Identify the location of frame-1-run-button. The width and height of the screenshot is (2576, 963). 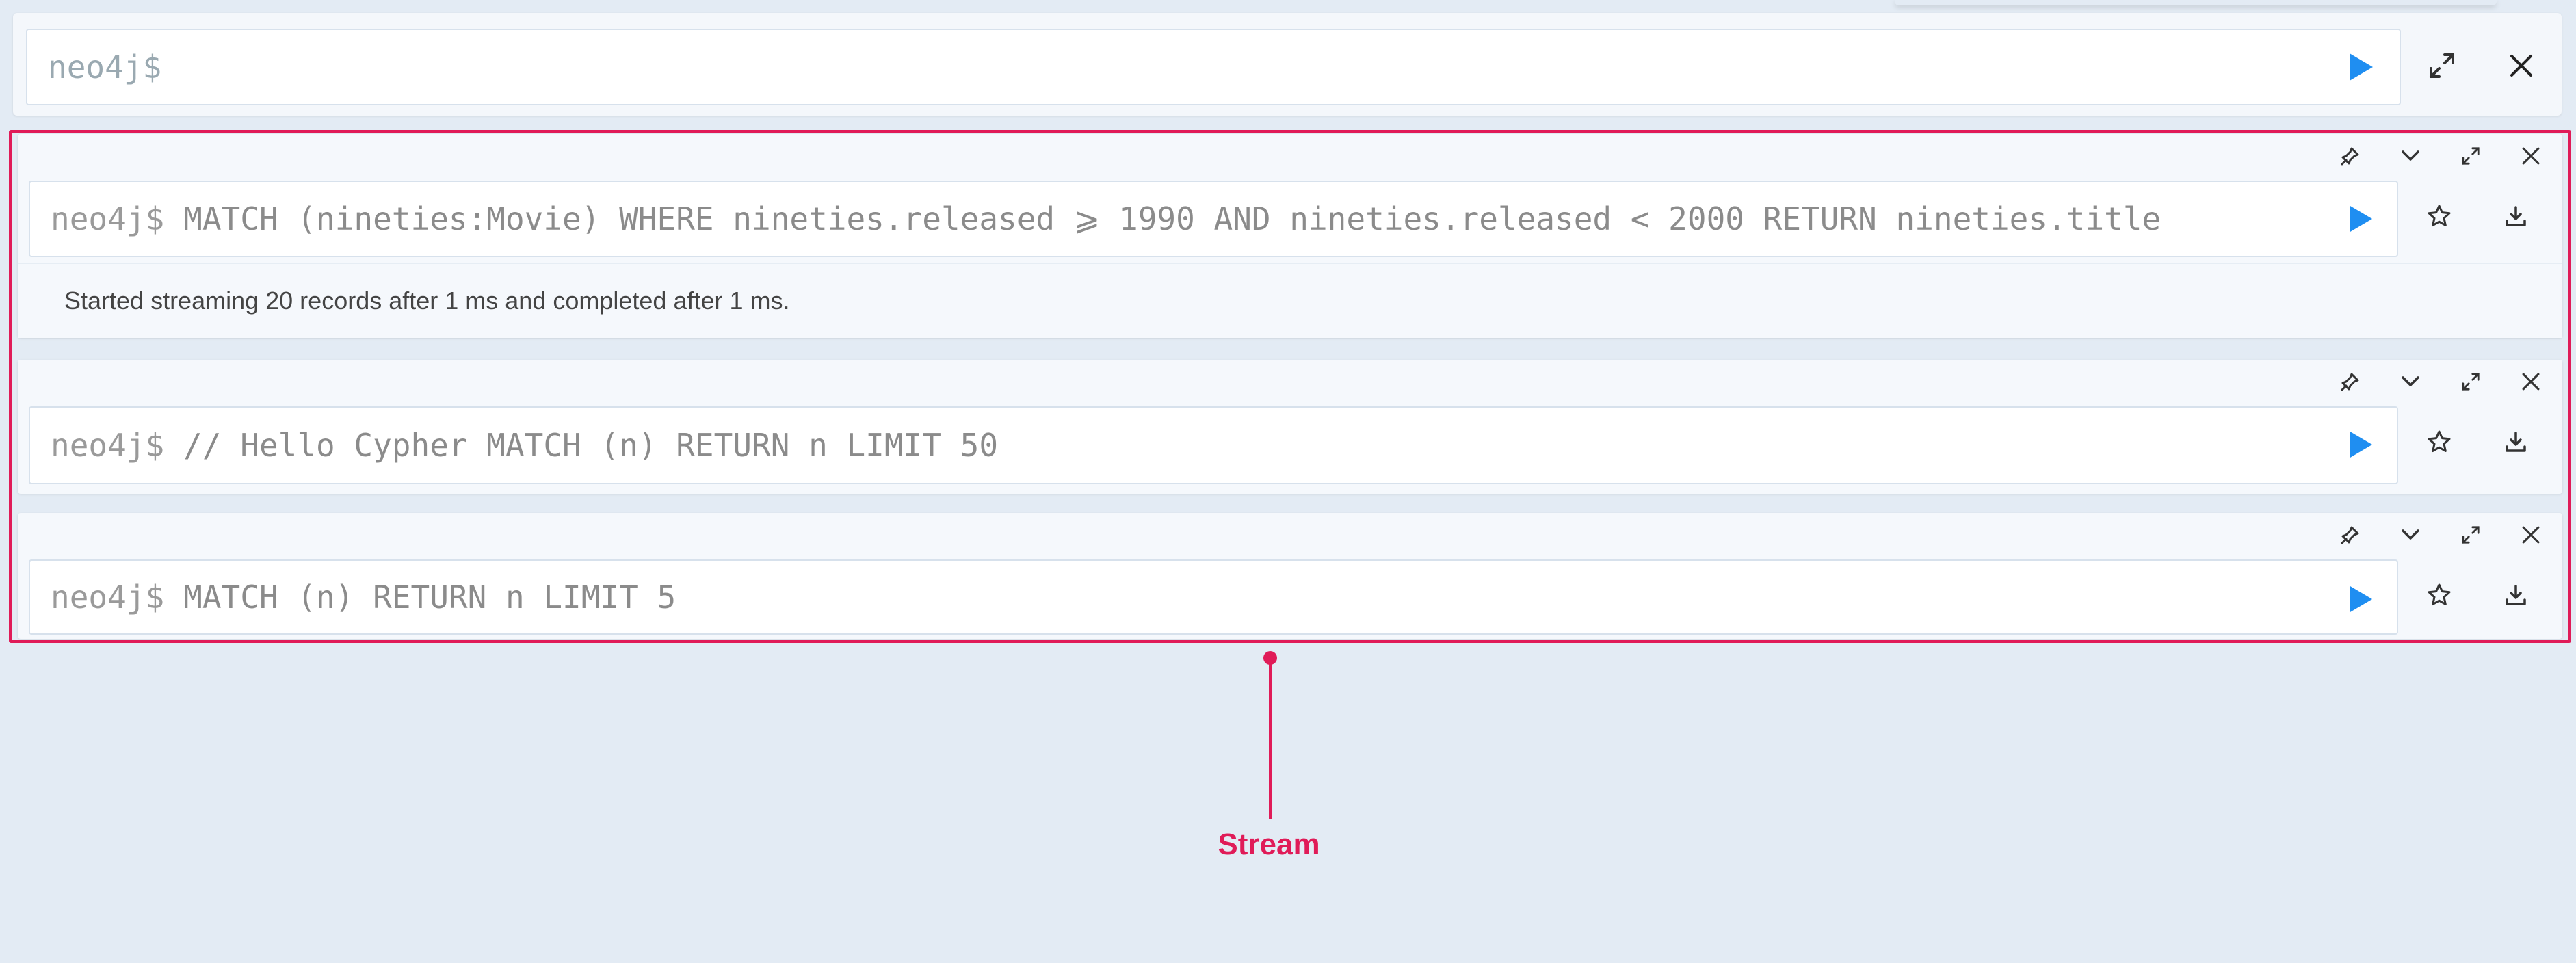
(2361, 219).